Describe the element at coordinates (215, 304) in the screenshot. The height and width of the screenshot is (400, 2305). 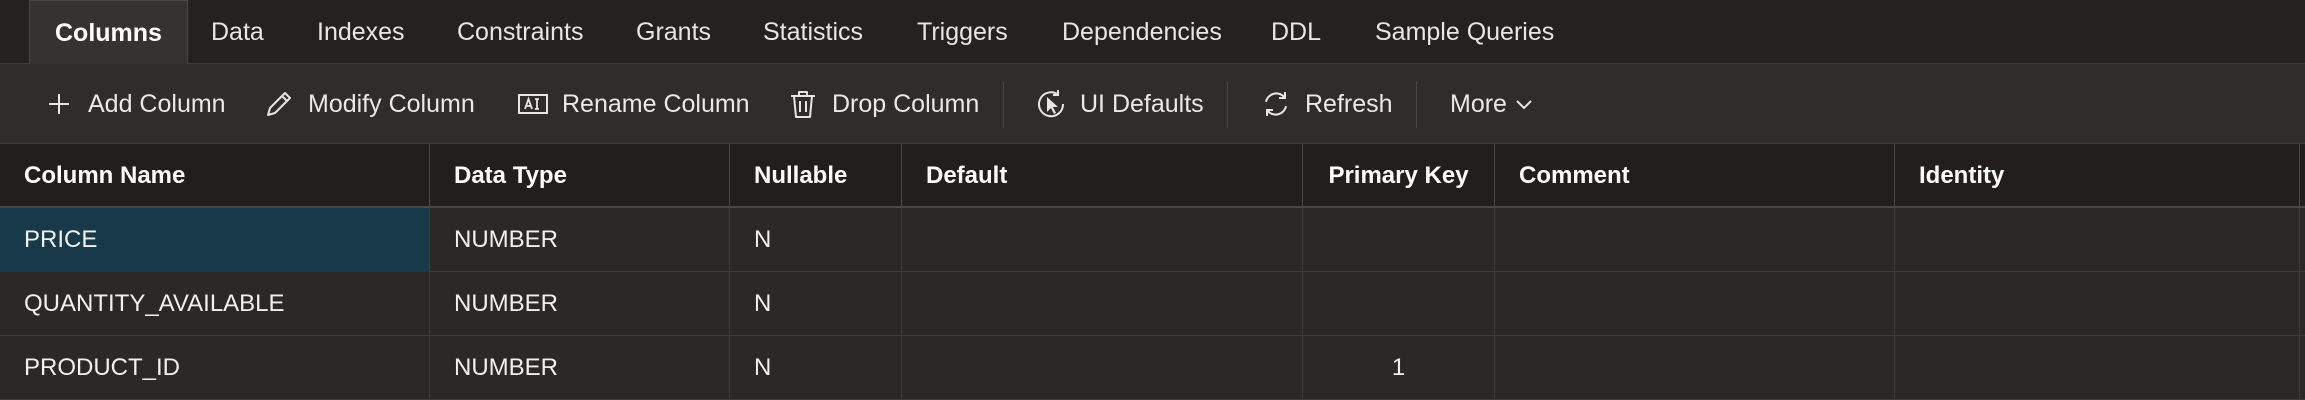
I see `cell-column-name: QUANTITY_AVAILABLE` at that location.